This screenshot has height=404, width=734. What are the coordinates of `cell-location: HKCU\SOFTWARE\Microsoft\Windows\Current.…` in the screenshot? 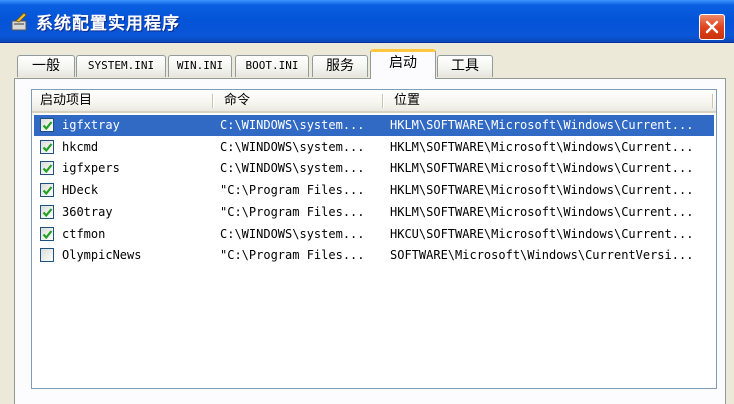 It's located at (542, 233).